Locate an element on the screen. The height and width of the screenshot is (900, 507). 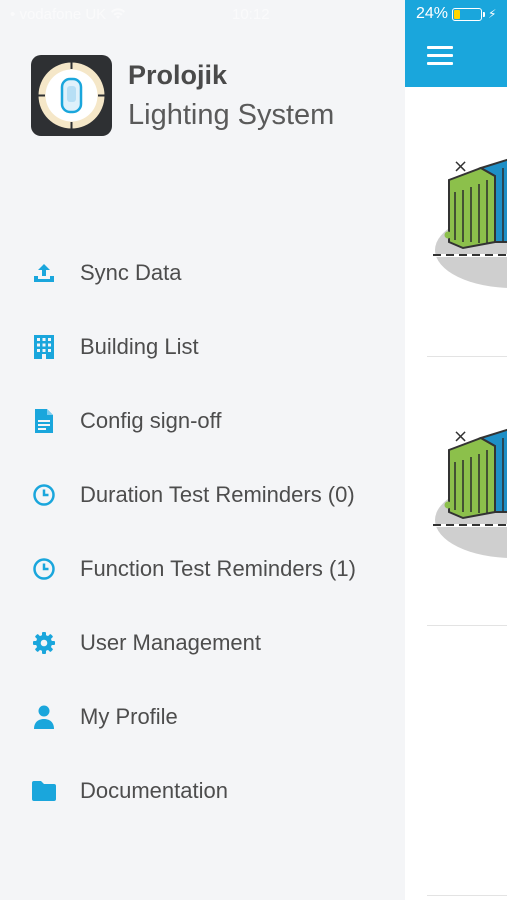
status-time: 10:12 is located at coordinates (251, 14).